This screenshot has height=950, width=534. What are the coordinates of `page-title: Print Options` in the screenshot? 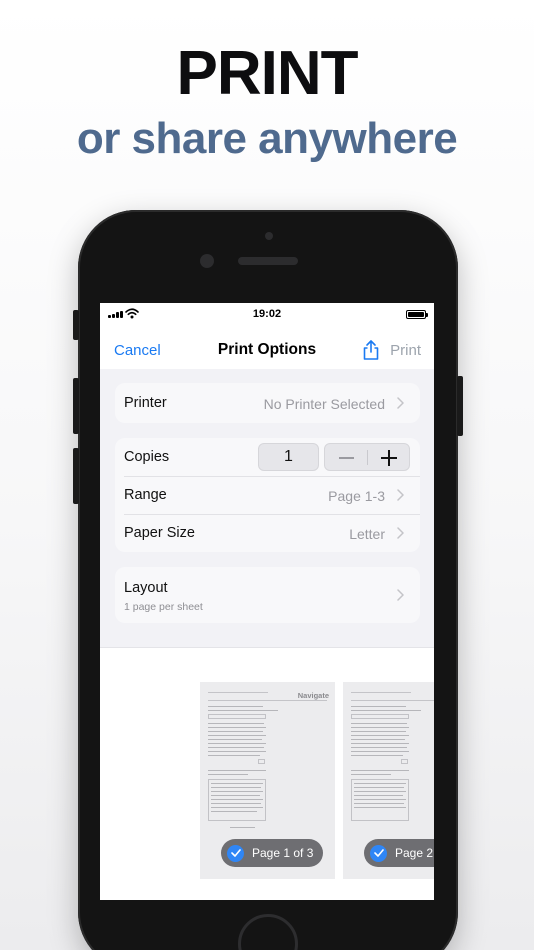 It's located at (267, 349).